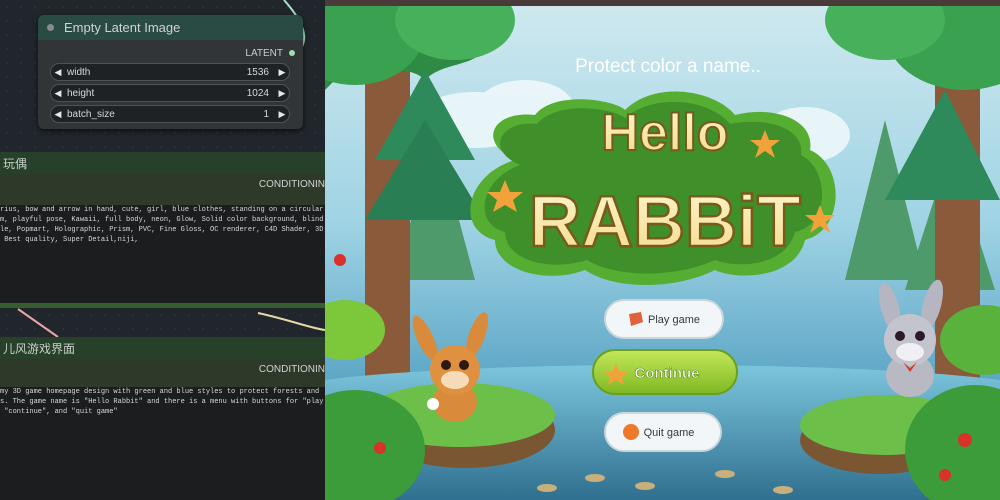  Describe the element at coordinates (122, 27) in the screenshot. I see `node-title: Empty Latent Image` at that location.